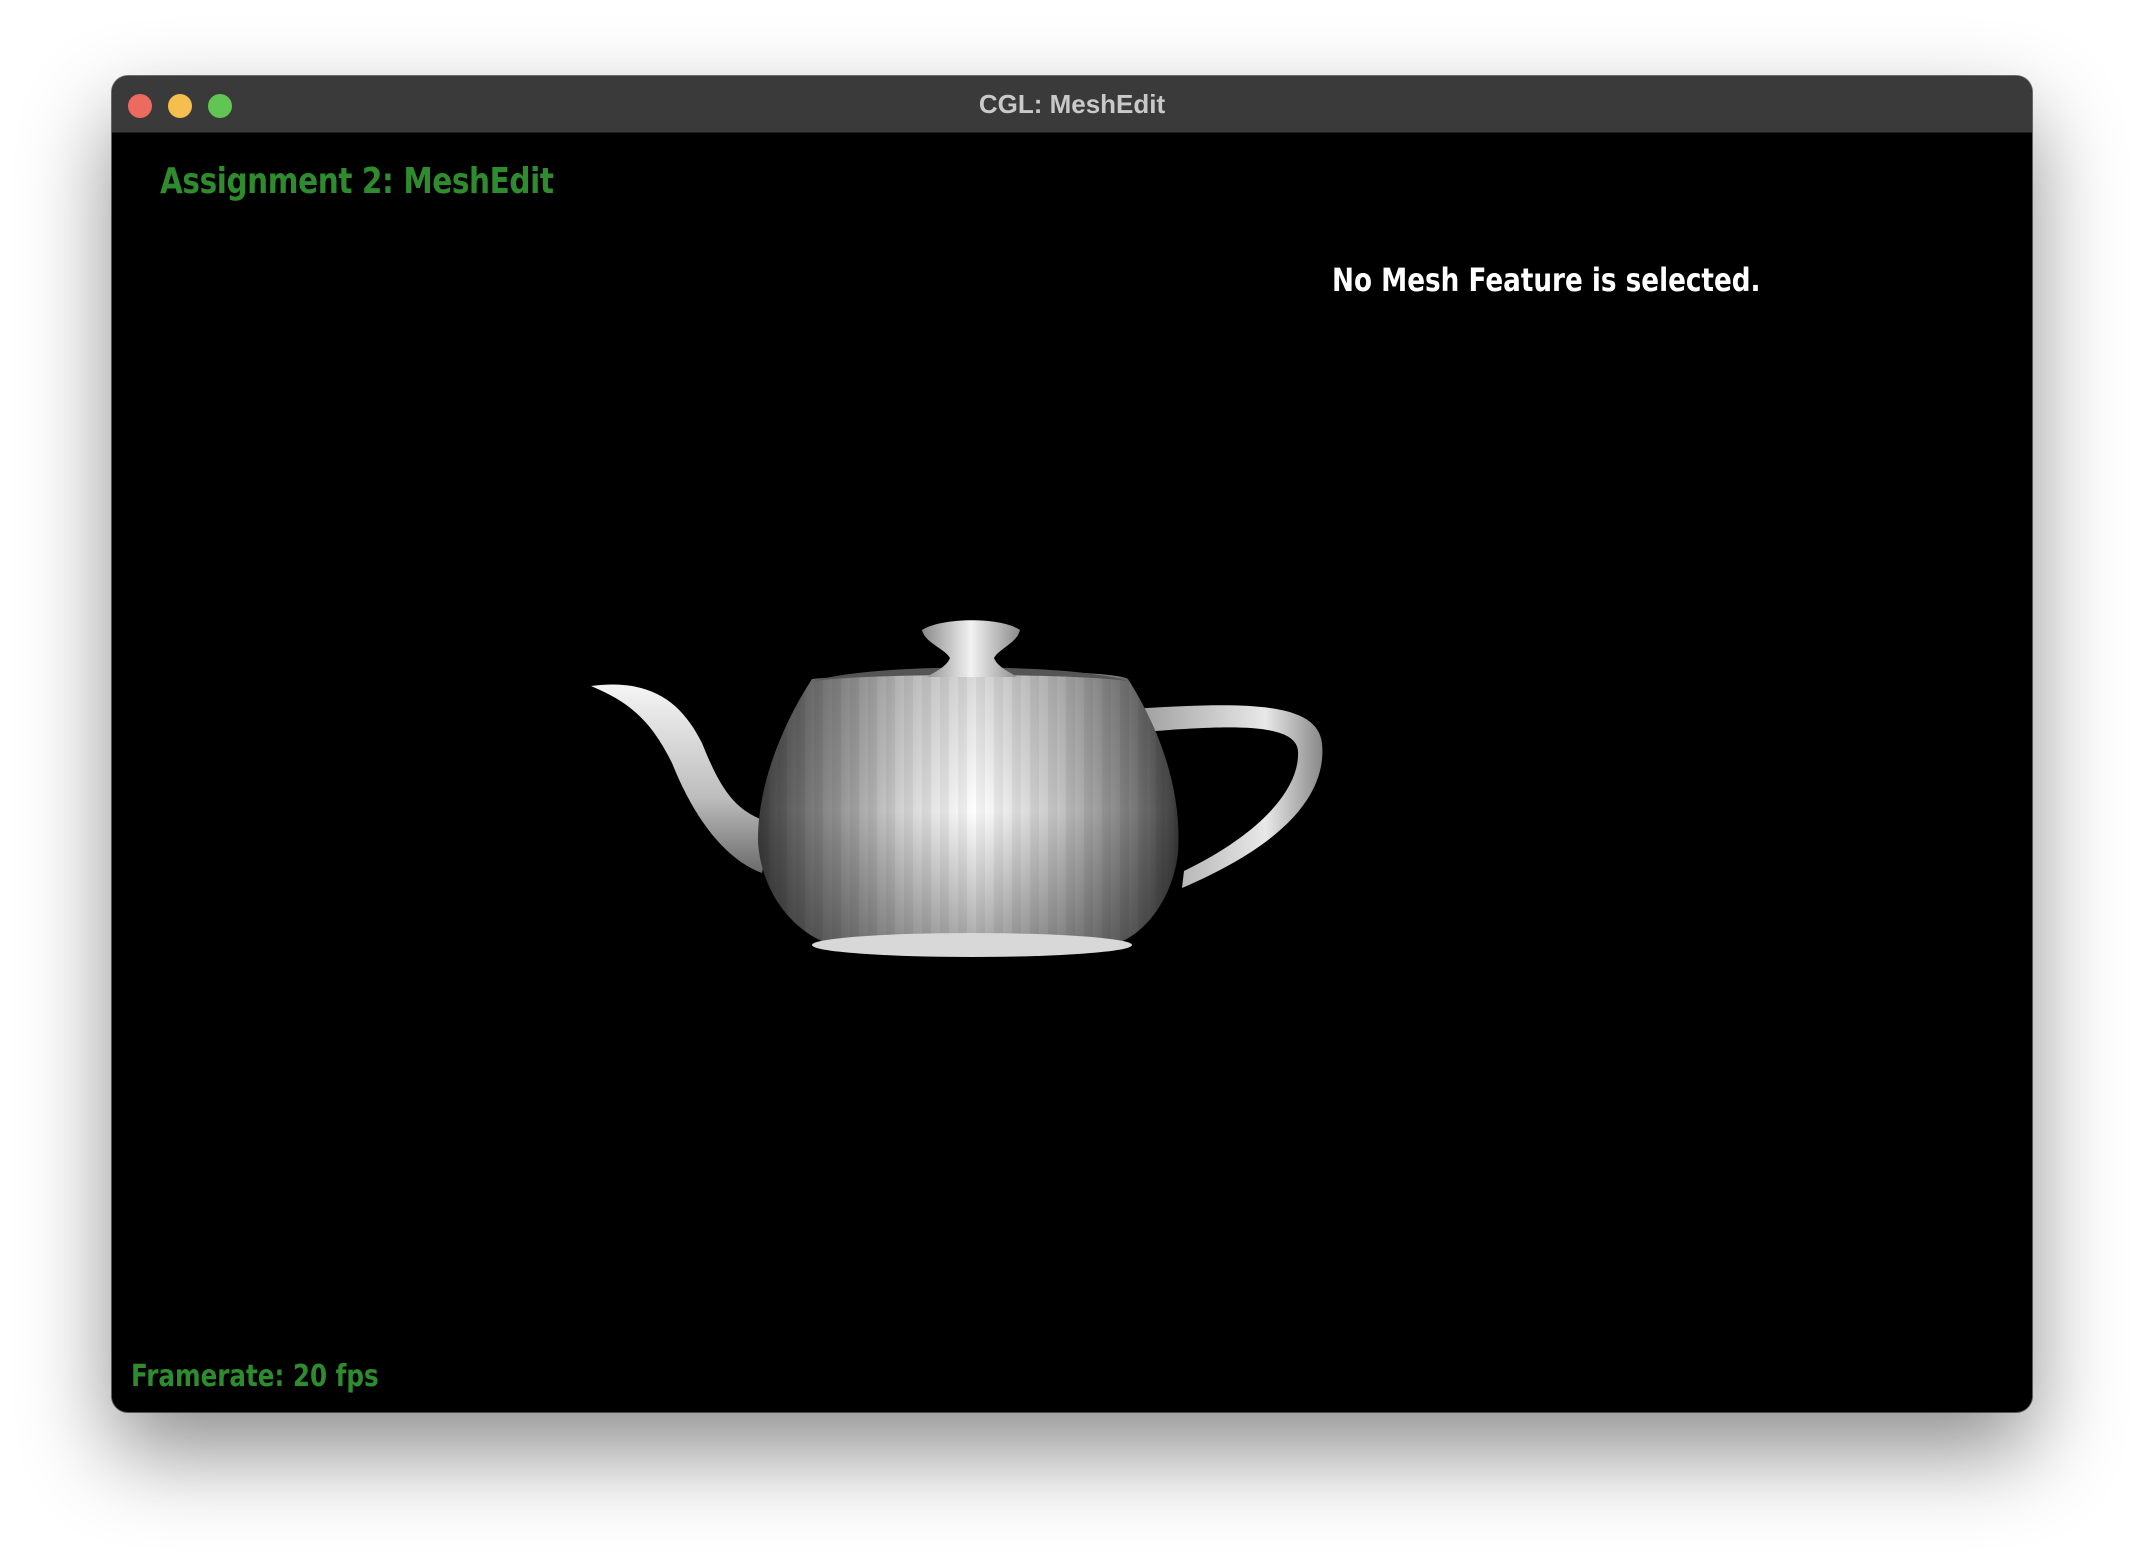 The height and width of the screenshot is (1560, 2144). What do you see at coordinates (255, 1376) in the screenshot?
I see `framerate-readout: Framerate: 20 fps` at bounding box center [255, 1376].